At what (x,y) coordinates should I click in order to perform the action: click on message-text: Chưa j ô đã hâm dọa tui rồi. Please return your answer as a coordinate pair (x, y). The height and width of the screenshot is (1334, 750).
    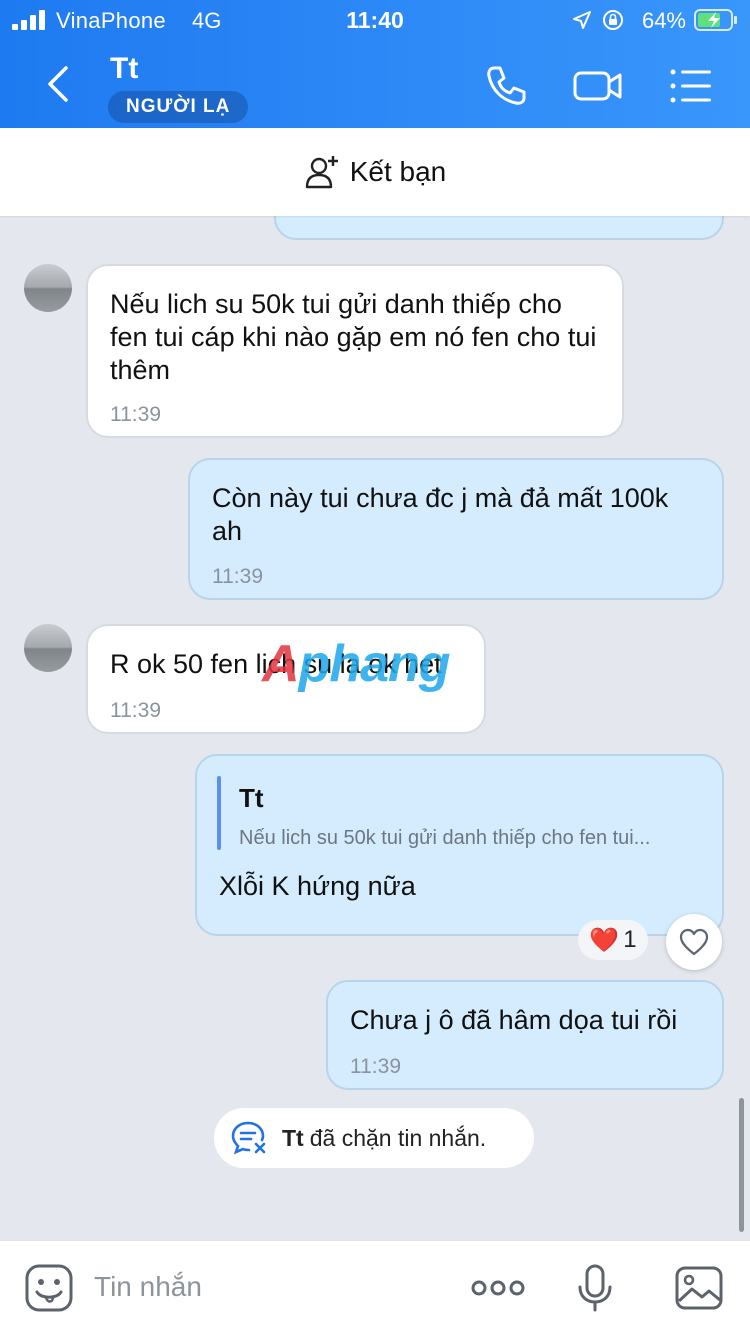
    Looking at the image, I should click on (514, 1020).